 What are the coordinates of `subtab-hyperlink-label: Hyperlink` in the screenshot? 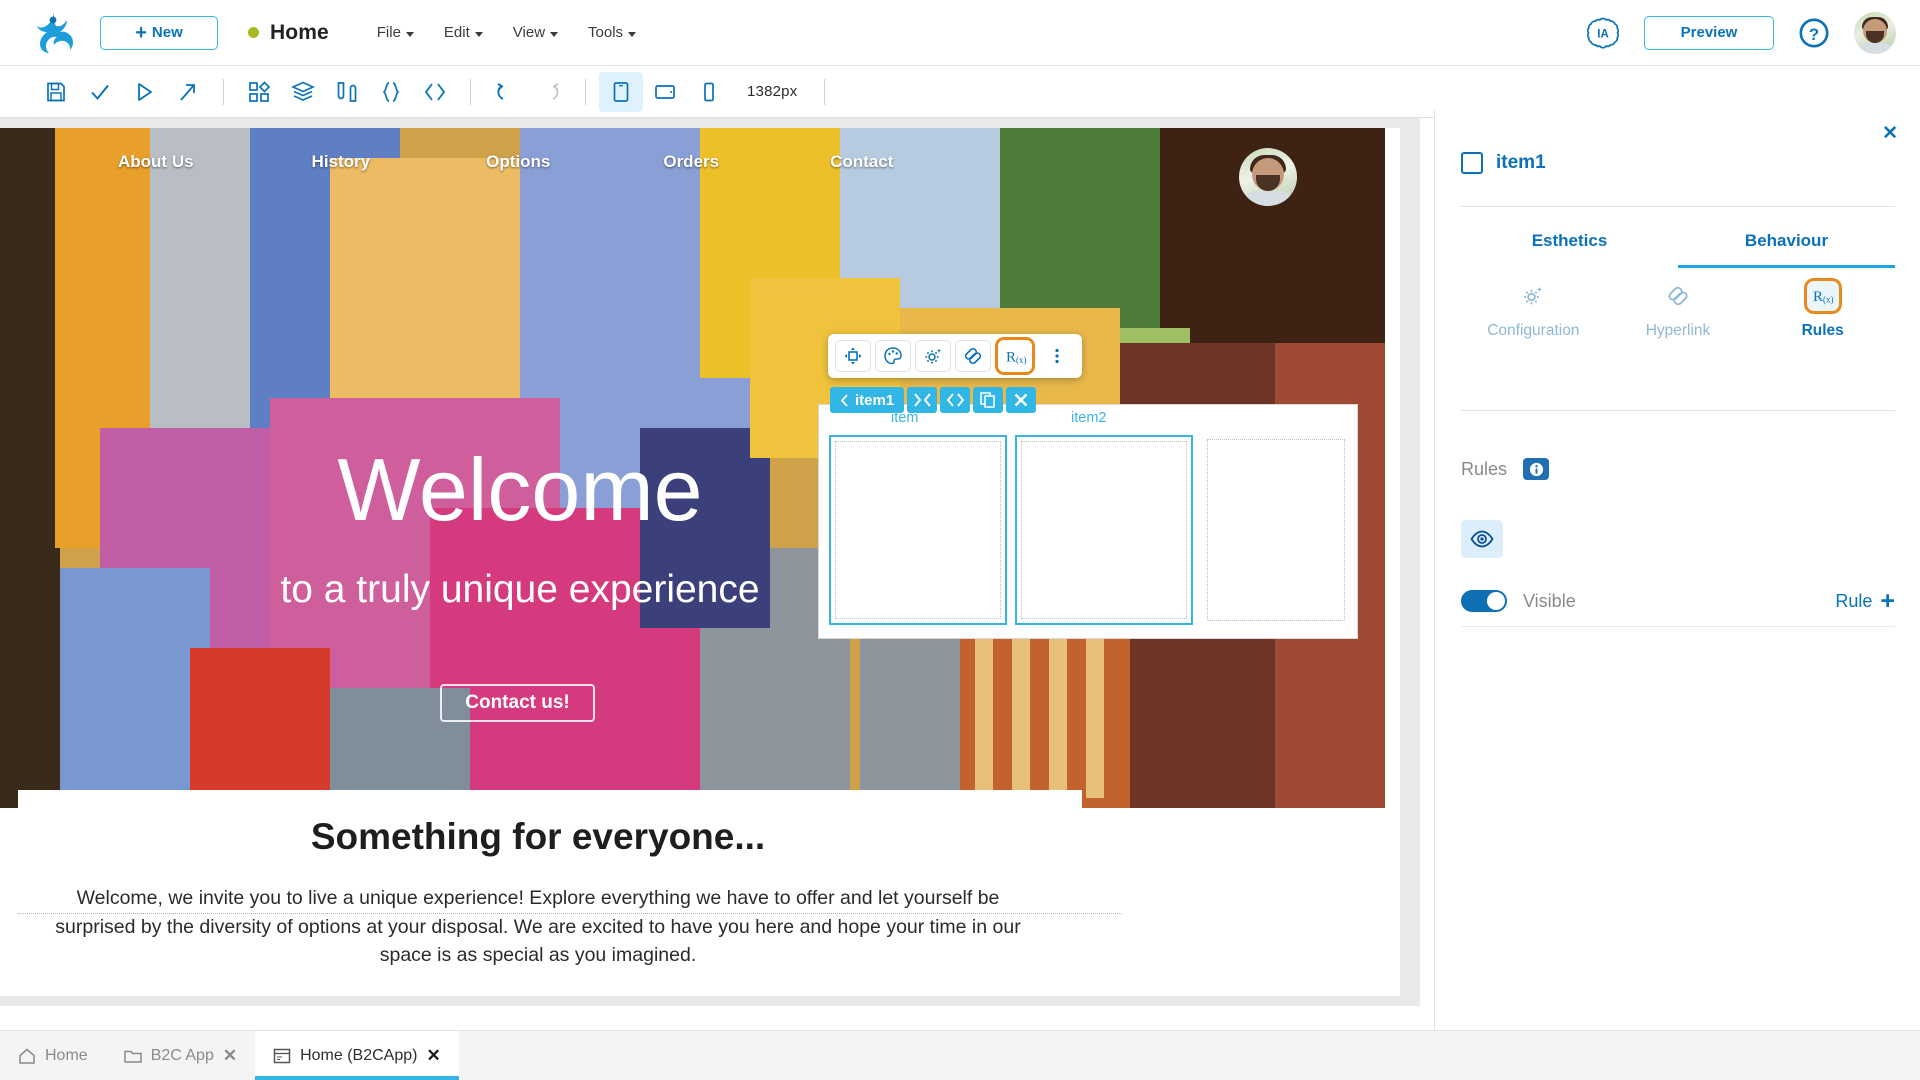 It's located at (1678, 330).